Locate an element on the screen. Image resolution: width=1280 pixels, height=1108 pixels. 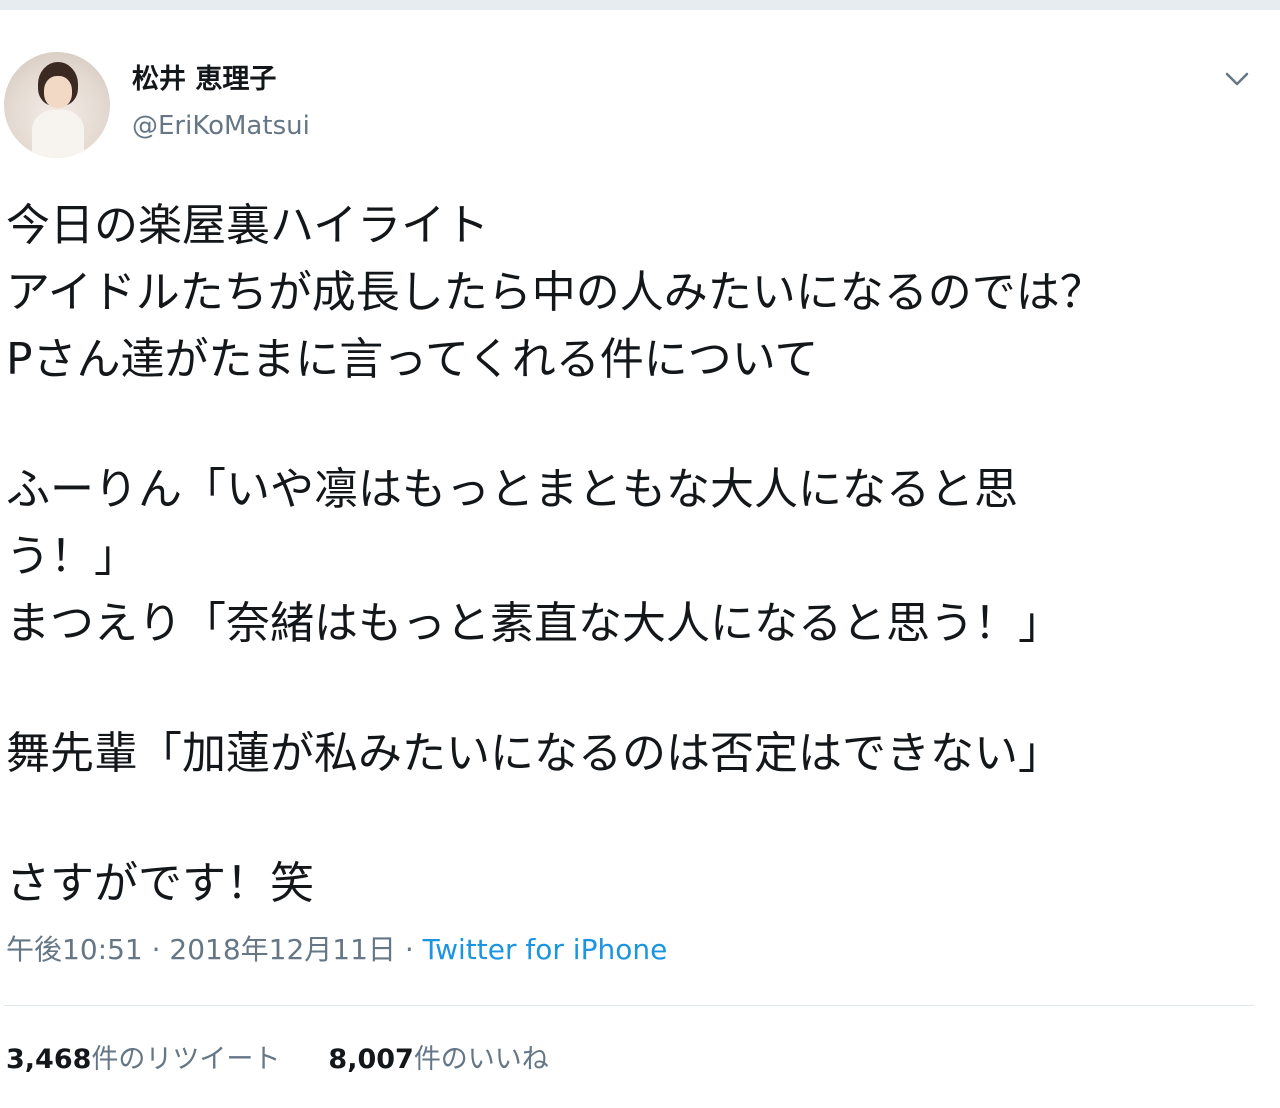
tweet-text-line: 今日の楽屋裏ハイライト is located at coordinates (248, 225).